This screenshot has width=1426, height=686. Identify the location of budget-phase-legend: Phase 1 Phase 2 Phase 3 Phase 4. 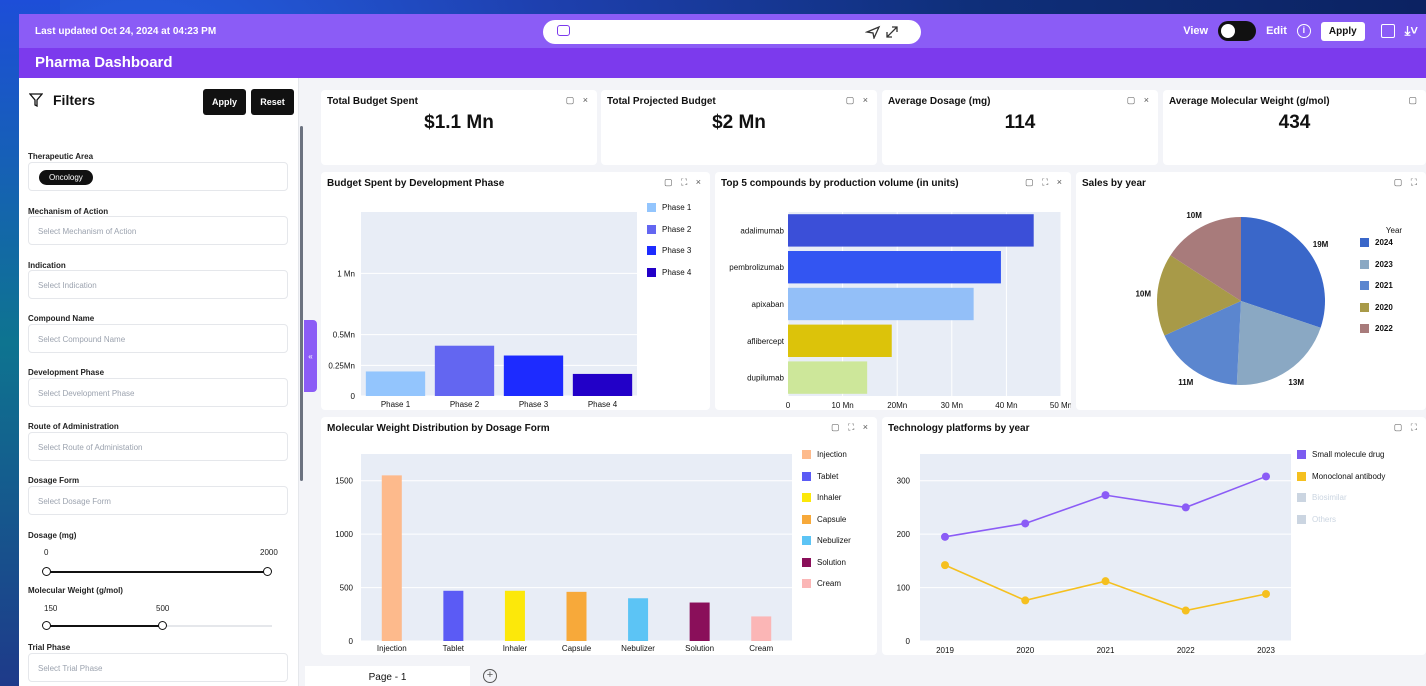
(669, 240).